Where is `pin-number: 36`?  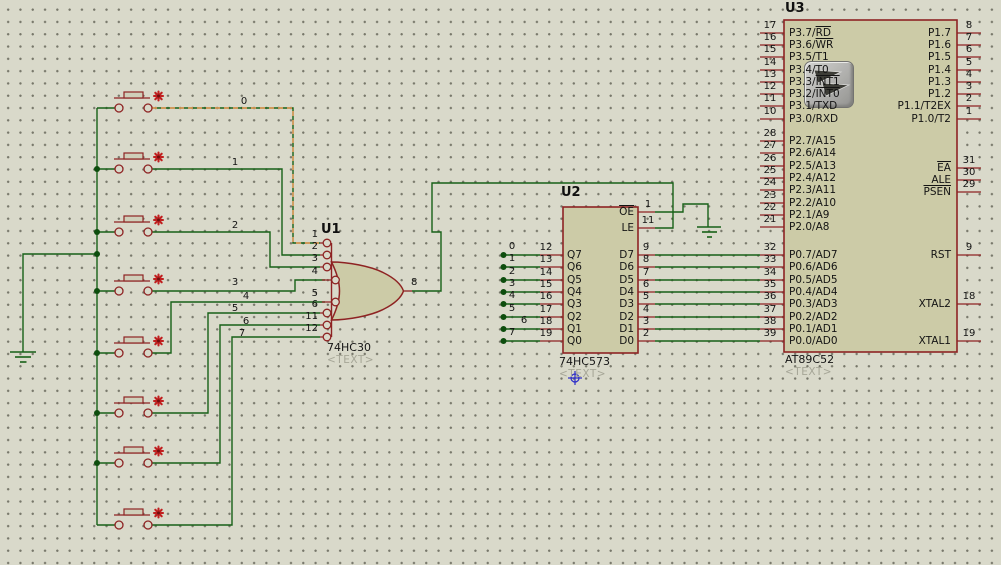
pin-number: 36 is located at coordinates (770, 296).